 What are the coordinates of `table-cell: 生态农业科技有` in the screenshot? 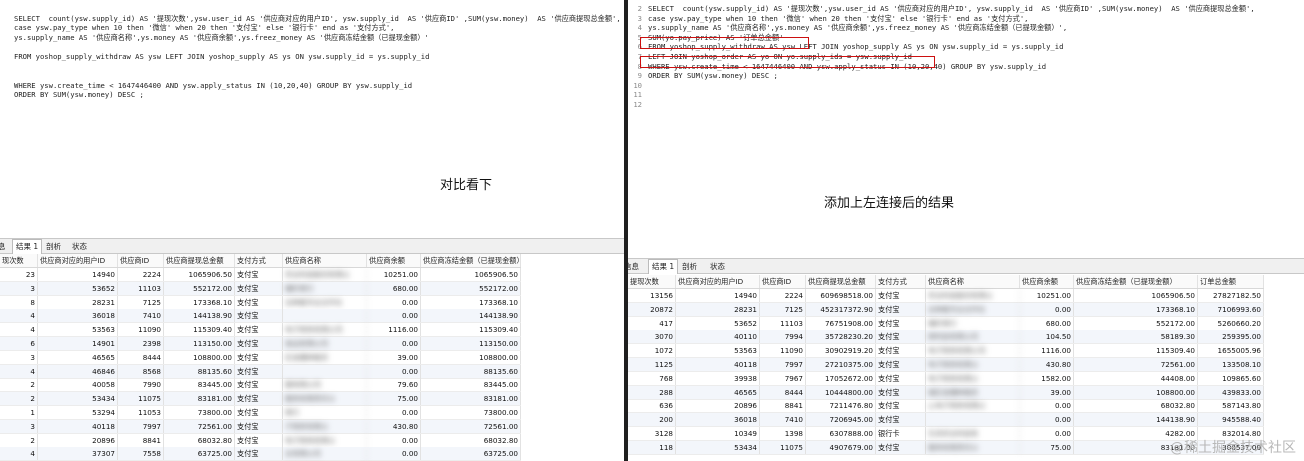 It's located at (973, 433).